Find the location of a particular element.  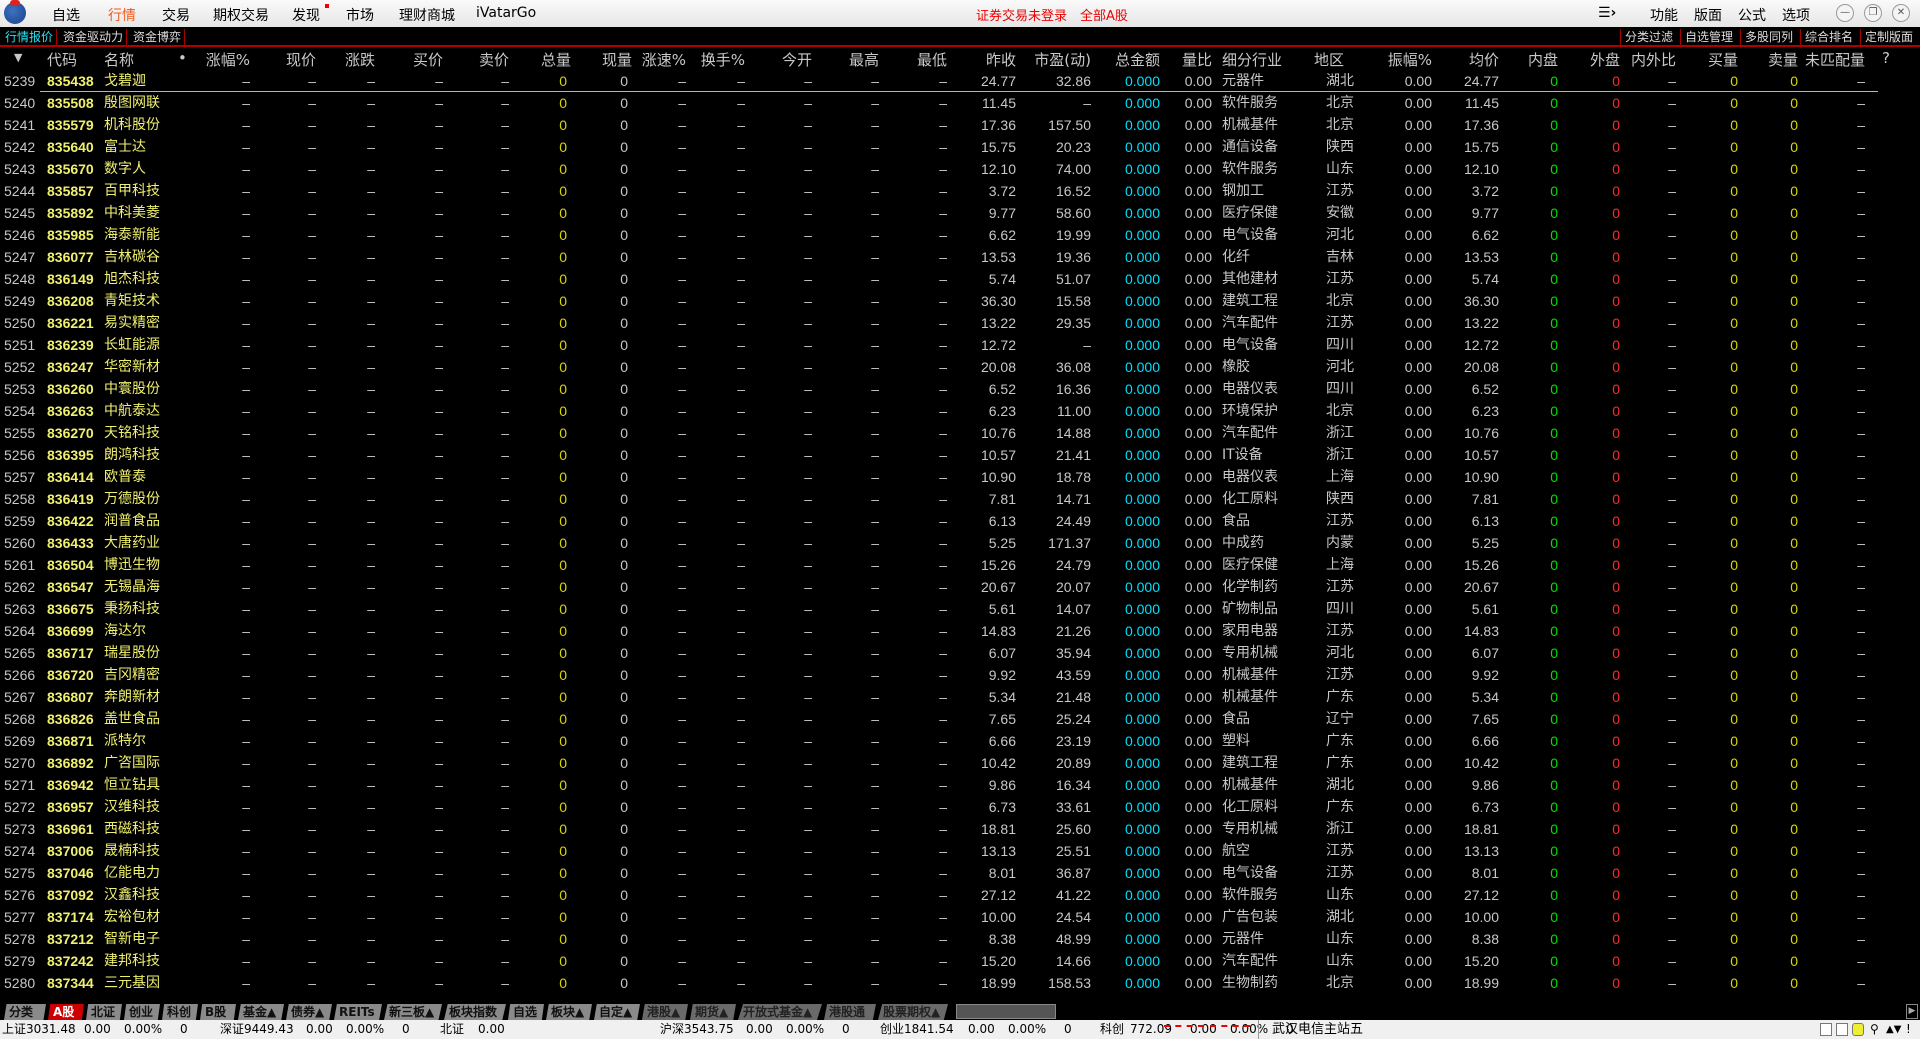

coin-icon is located at coordinates (1858, 1029).